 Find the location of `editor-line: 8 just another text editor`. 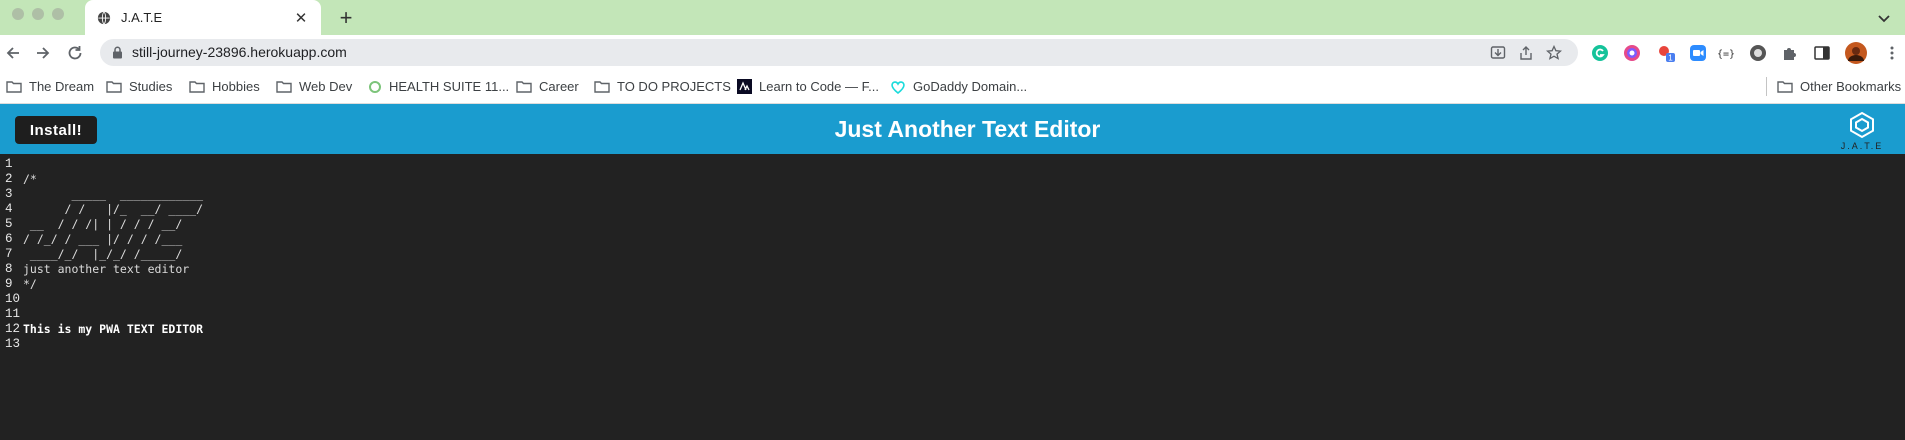

editor-line: 8 just another text editor is located at coordinates (952, 269).